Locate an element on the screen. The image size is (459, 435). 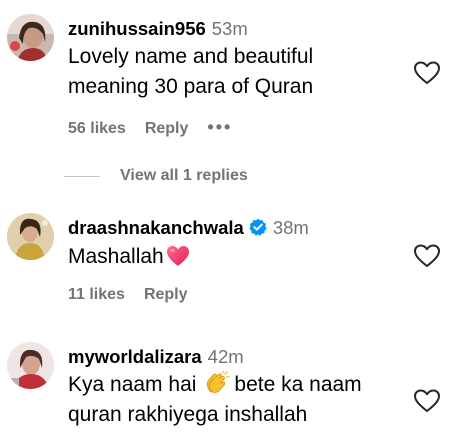
text-fragment: bete ka naam is located at coordinates (298, 384).